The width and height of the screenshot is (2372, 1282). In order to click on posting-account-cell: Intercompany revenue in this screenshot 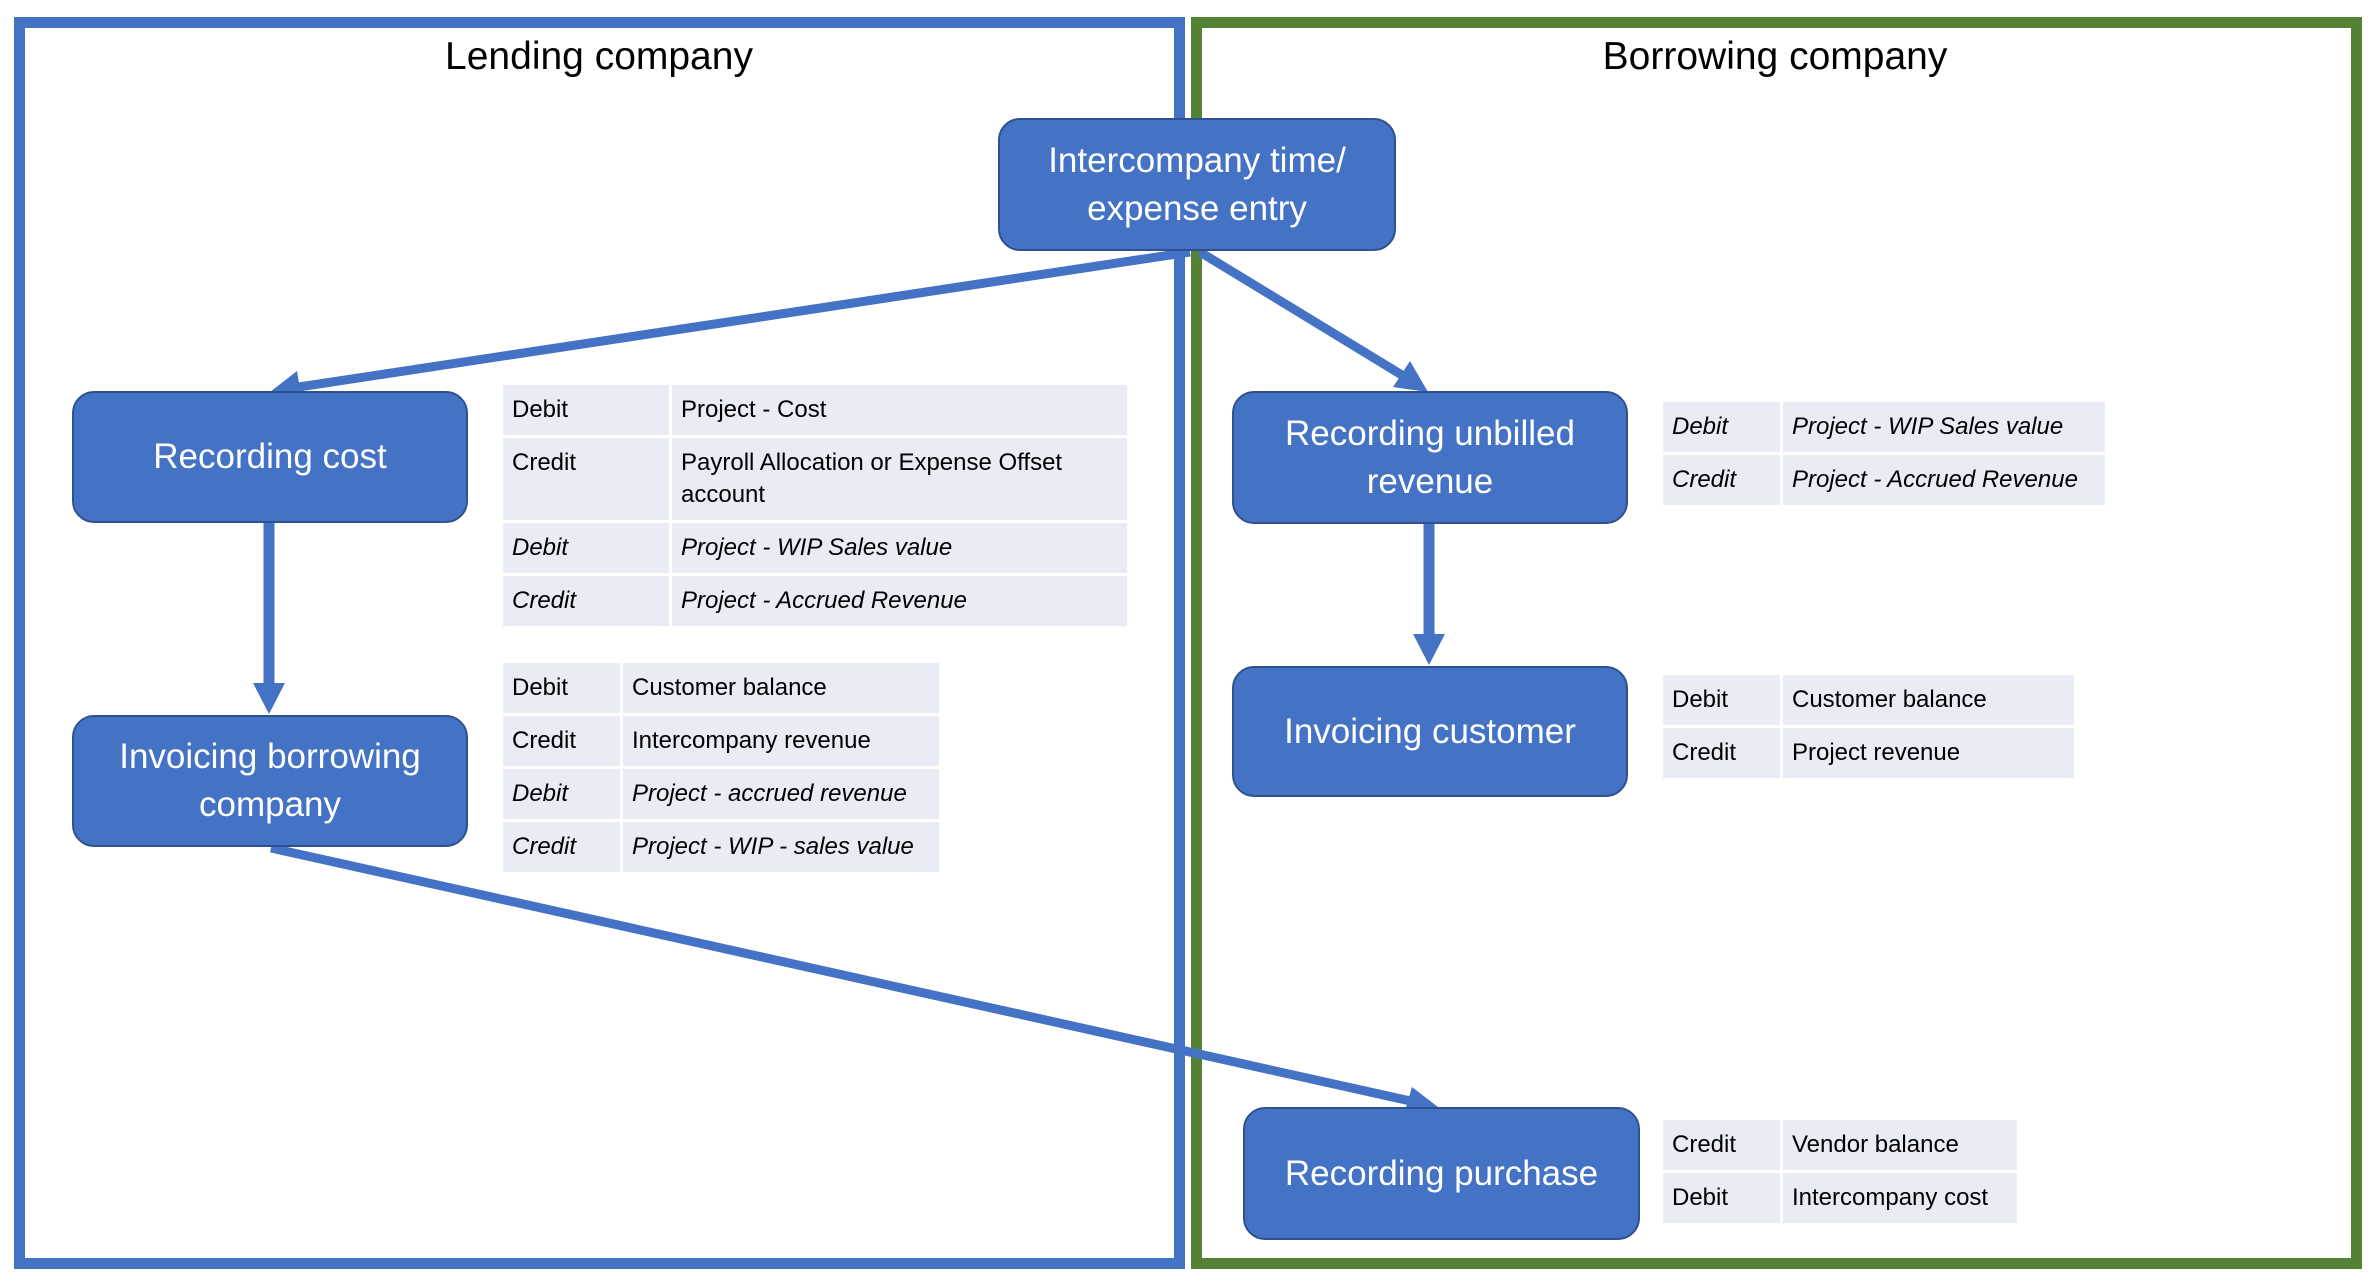, I will do `click(781, 741)`.